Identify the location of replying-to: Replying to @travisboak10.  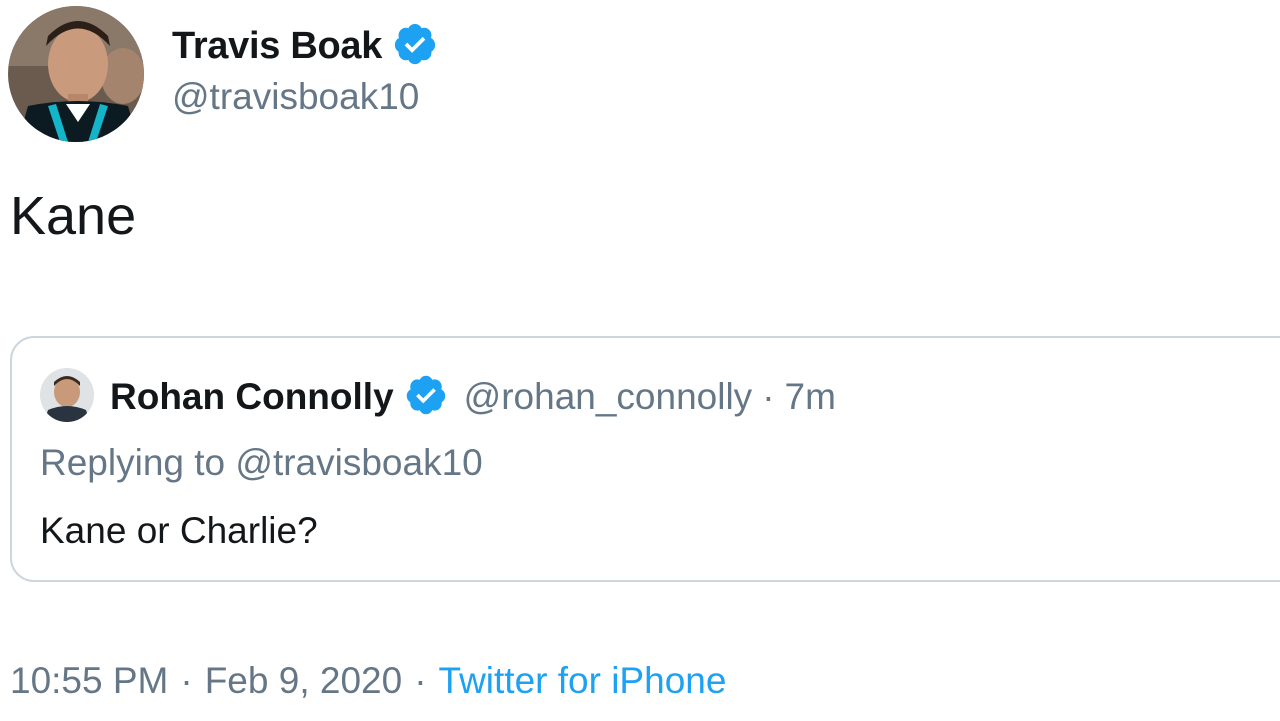
(261, 462).